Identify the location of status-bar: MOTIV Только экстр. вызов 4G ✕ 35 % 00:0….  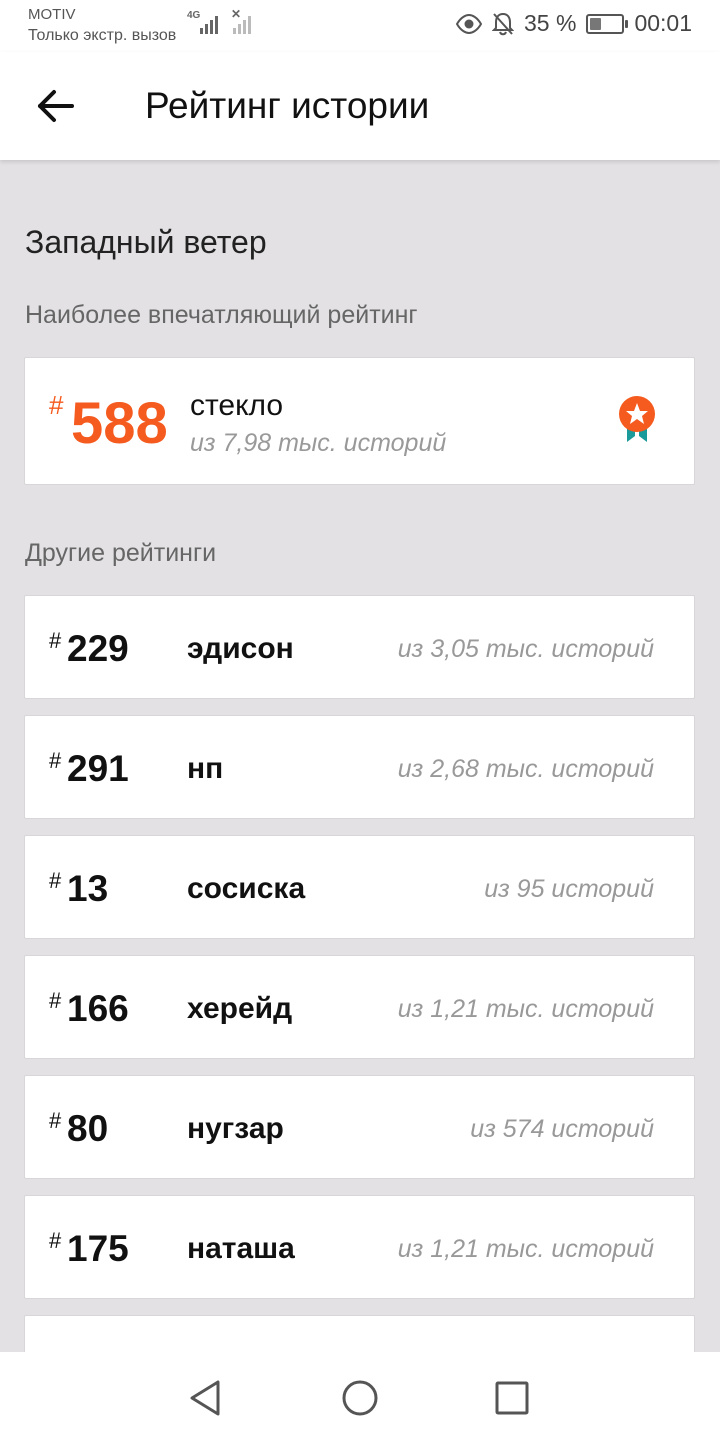
(360, 26).